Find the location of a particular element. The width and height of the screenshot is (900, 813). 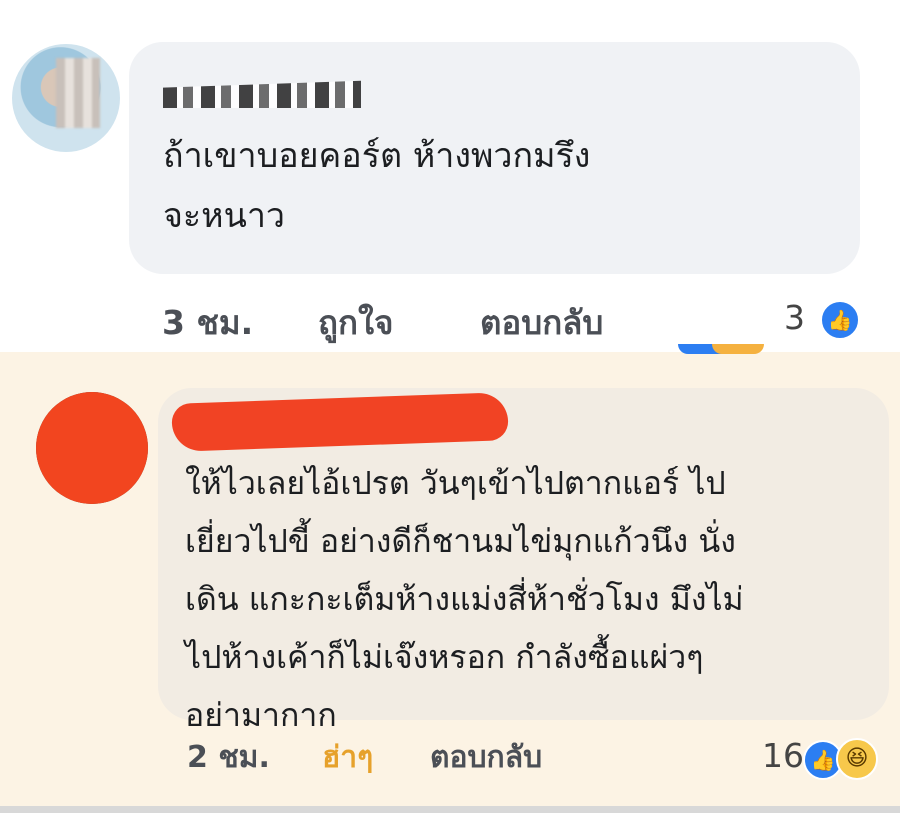

like-icon: 👍 is located at coordinates (840, 320).